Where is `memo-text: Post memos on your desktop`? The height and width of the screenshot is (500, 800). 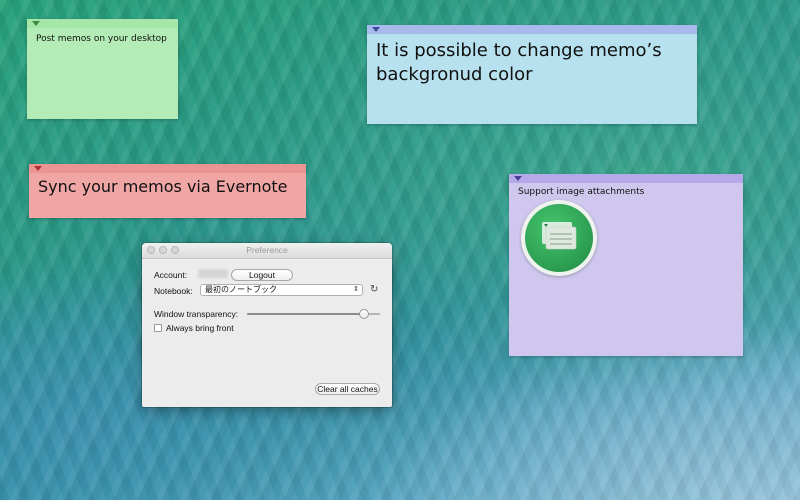 memo-text: Post memos on your desktop is located at coordinates (102, 37).